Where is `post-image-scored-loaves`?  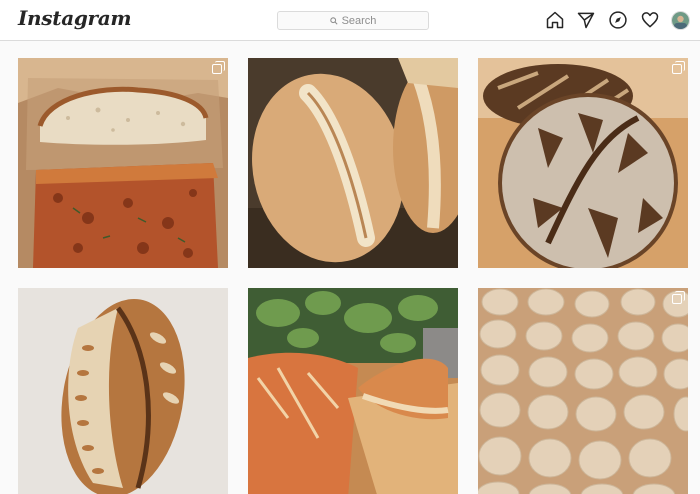
post-image-scored-loaves is located at coordinates (353, 163).